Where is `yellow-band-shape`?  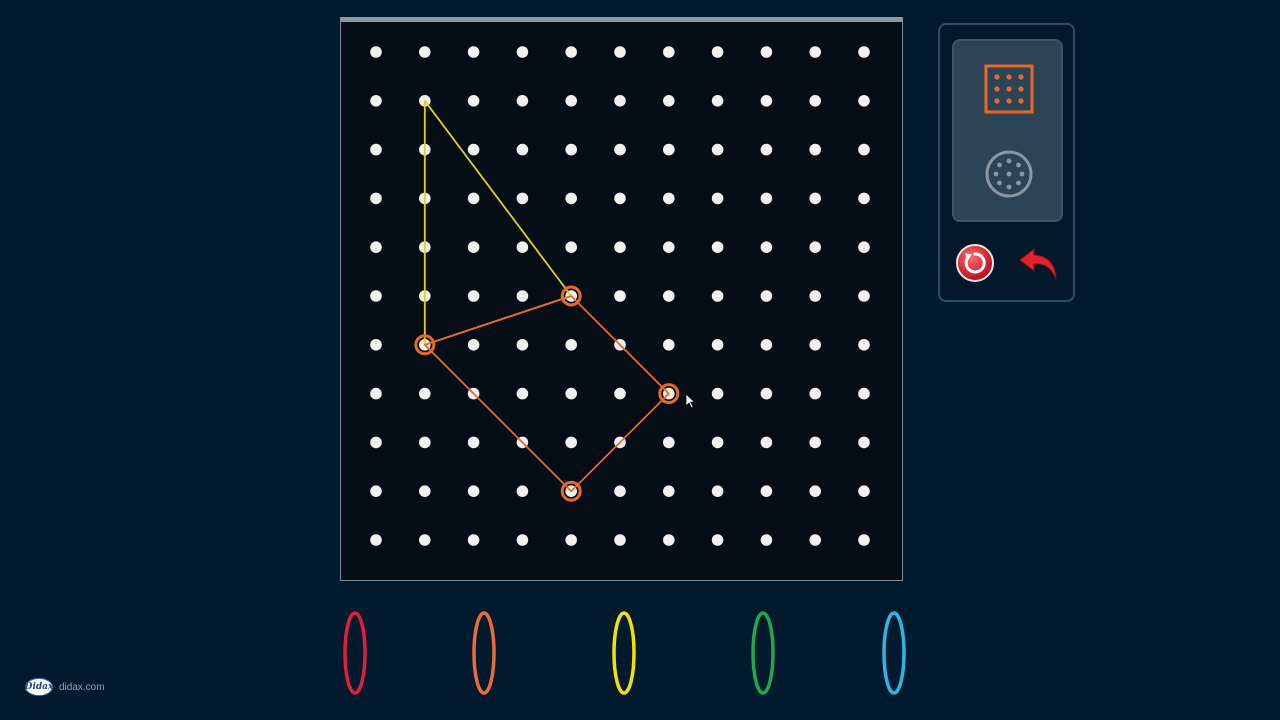
yellow-band-shape is located at coordinates (498, 222).